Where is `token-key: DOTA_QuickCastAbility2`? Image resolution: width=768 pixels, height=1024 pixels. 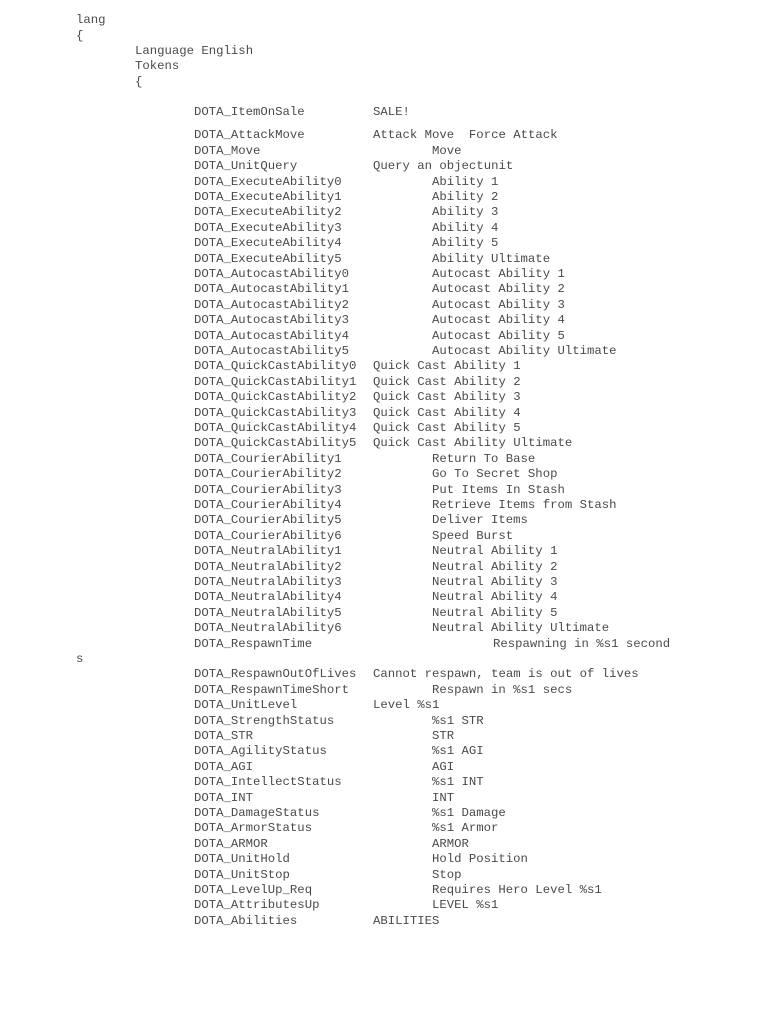 token-key: DOTA_QuickCastAbility2 is located at coordinates (275, 397).